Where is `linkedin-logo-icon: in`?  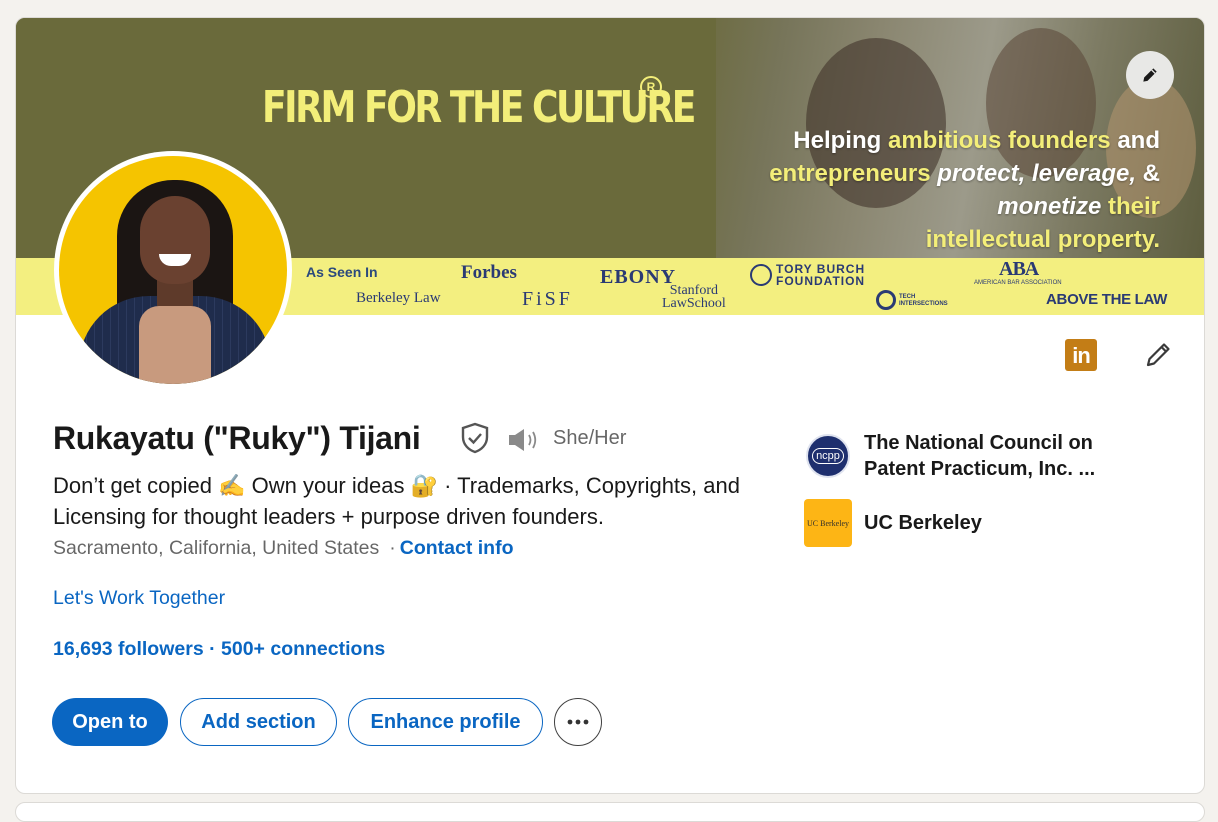
linkedin-logo-icon: in is located at coordinates (1081, 355).